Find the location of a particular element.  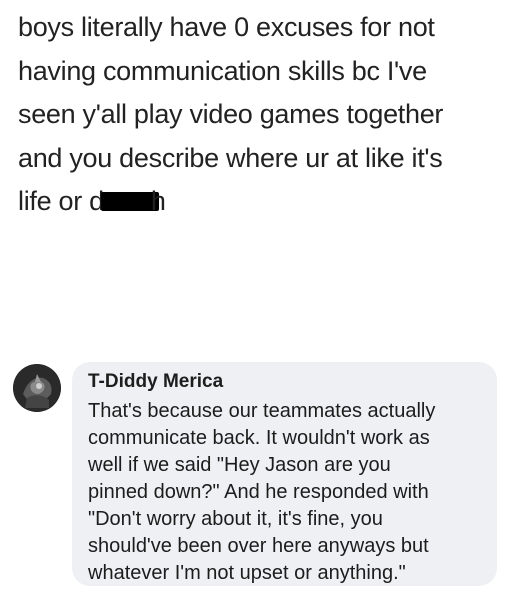

post-line: having communication skills bc I've is located at coordinates (222, 70).